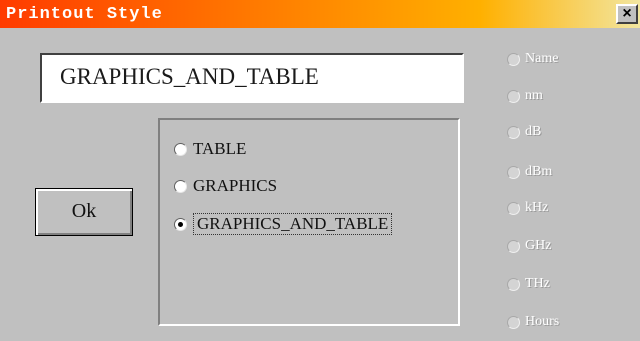 The image size is (640, 341). I want to click on unit-option-nm: nm, so click(525, 96).